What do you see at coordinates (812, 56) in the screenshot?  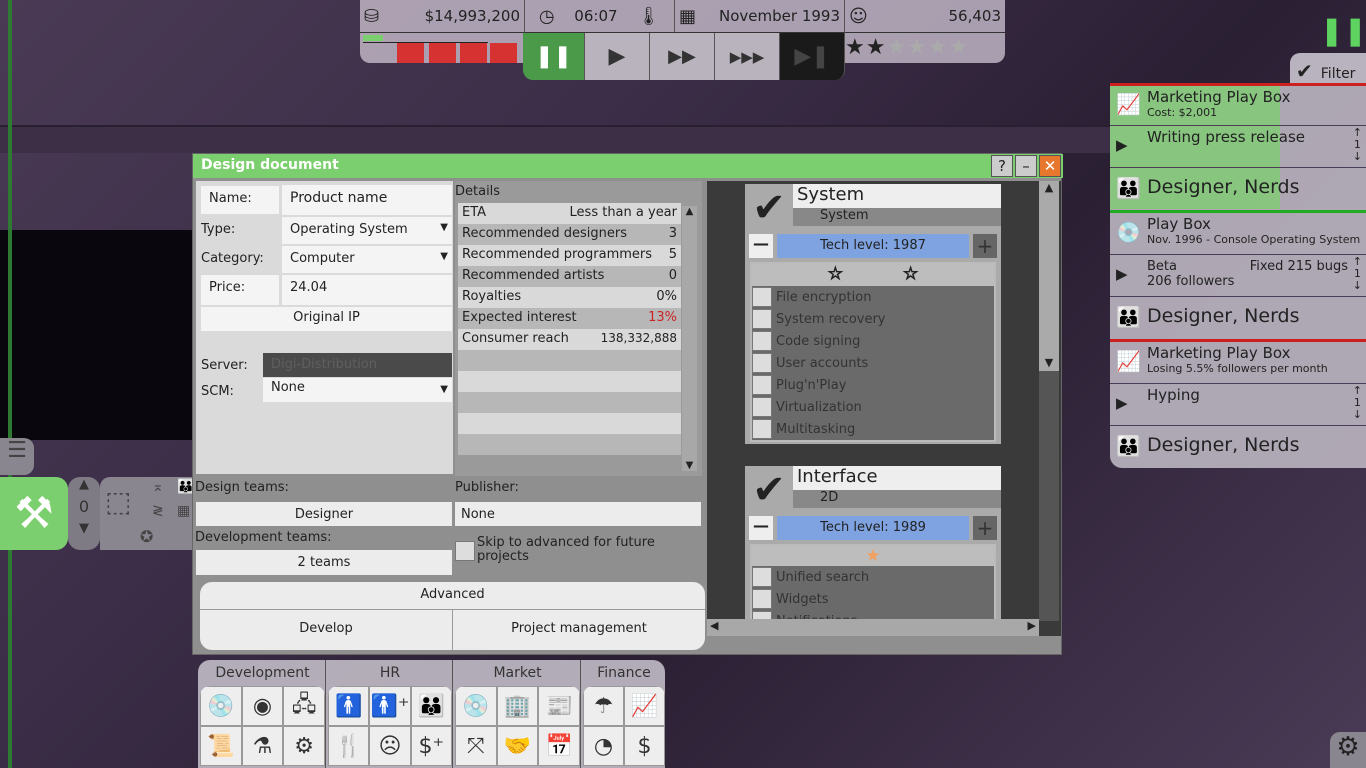 I see `skip-button: ▶❚` at bounding box center [812, 56].